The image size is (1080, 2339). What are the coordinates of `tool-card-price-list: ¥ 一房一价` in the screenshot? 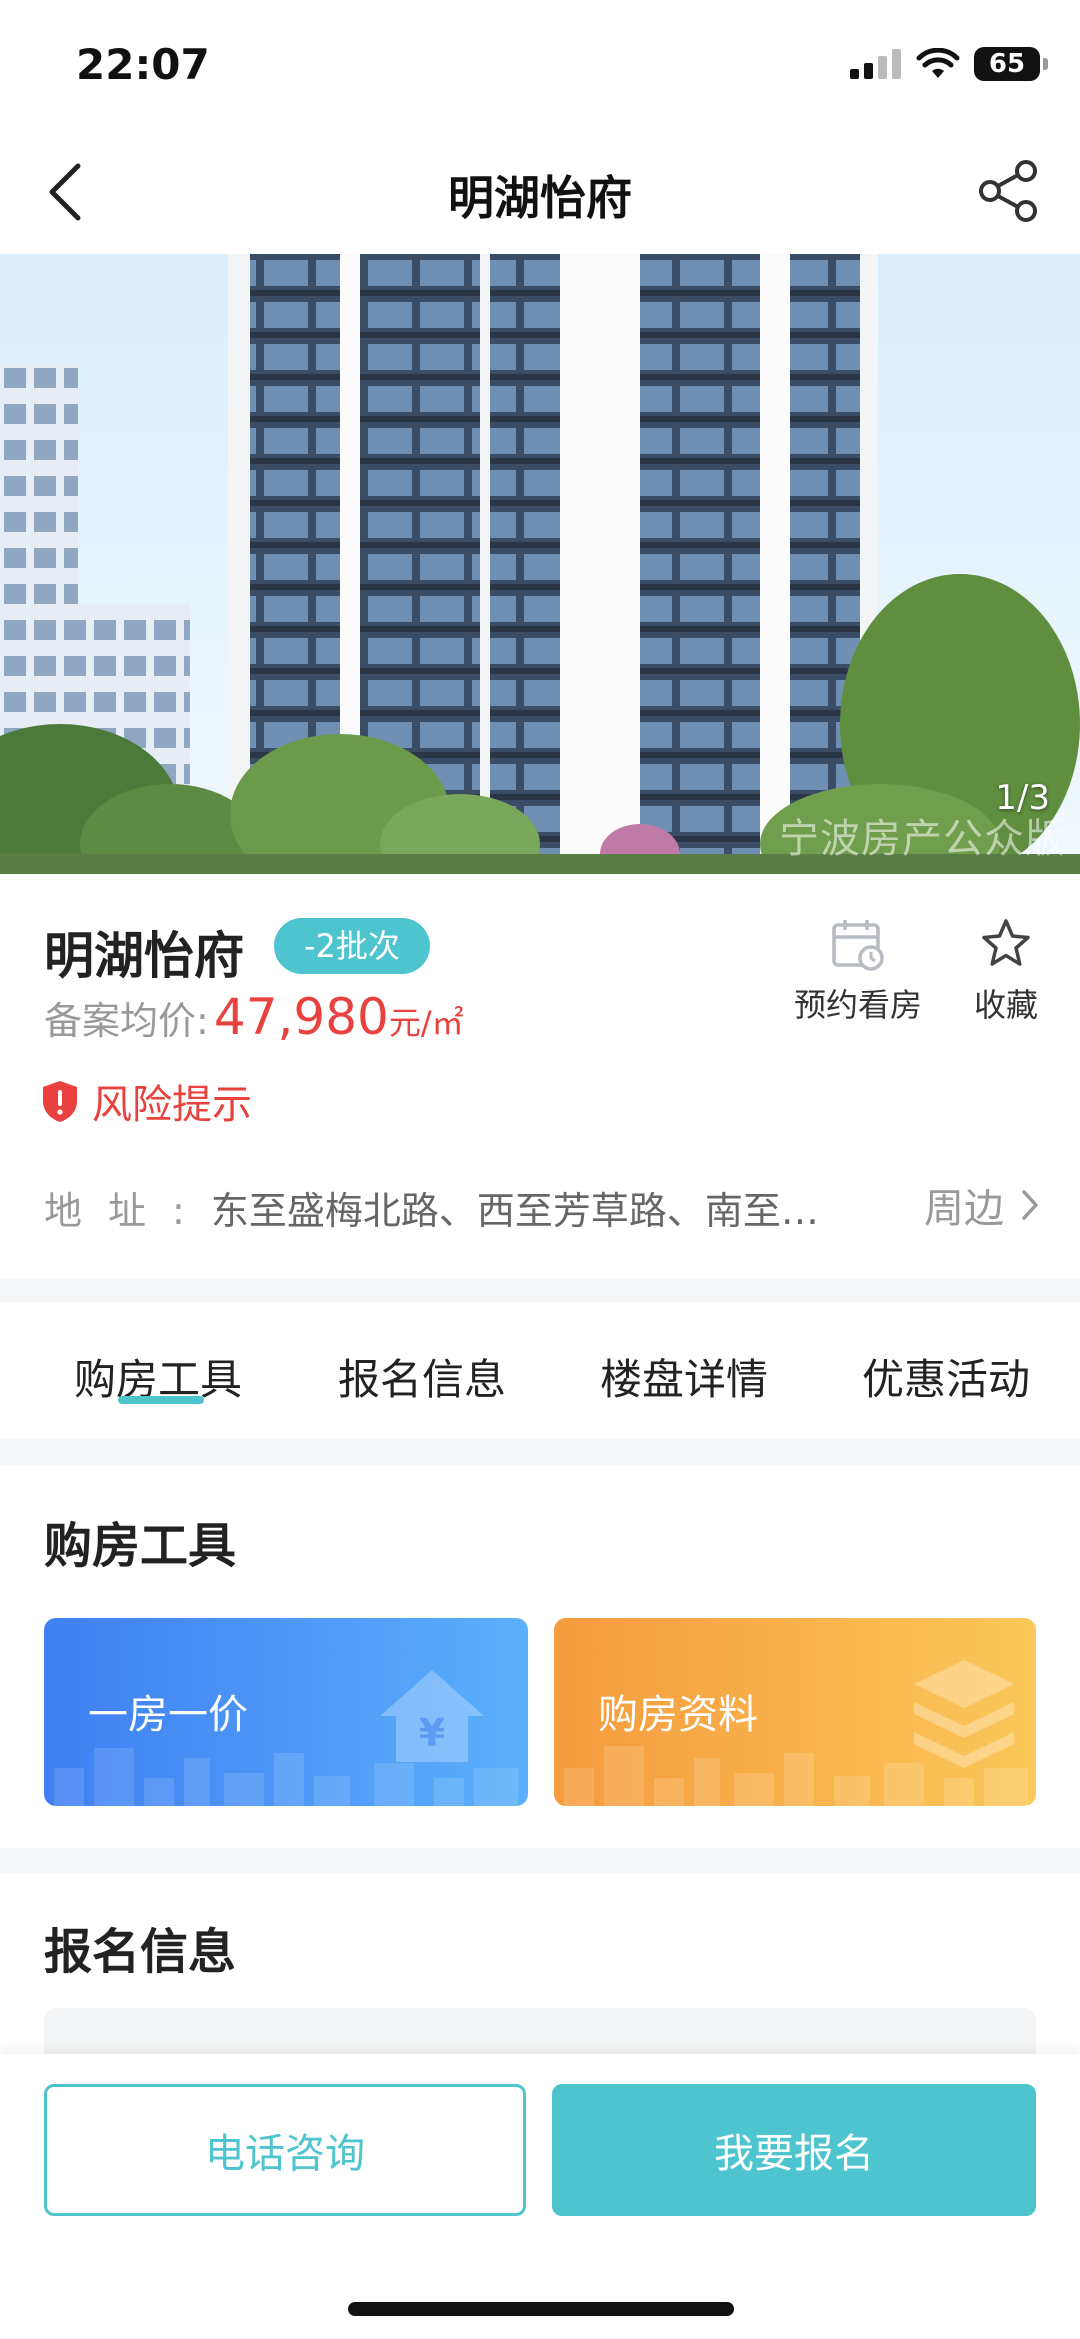 It's located at (286, 1712).